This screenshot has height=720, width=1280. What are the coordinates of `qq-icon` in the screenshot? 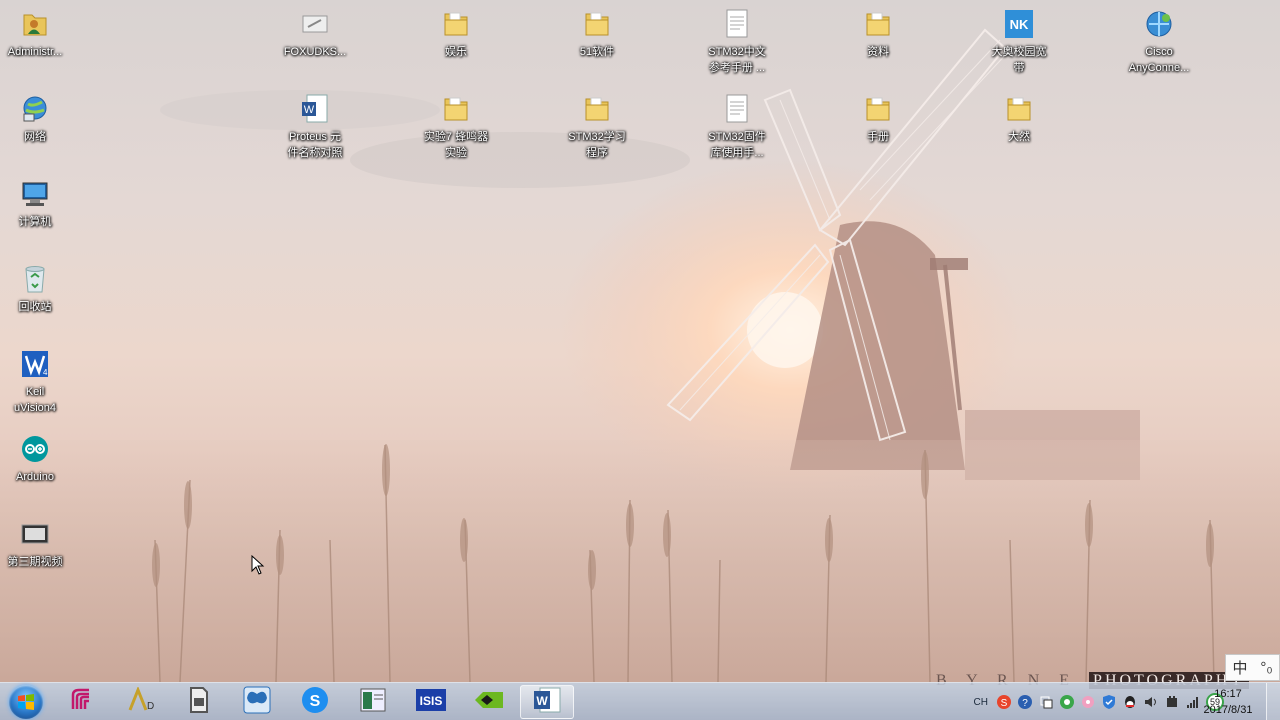 It's located at (1130, 702).